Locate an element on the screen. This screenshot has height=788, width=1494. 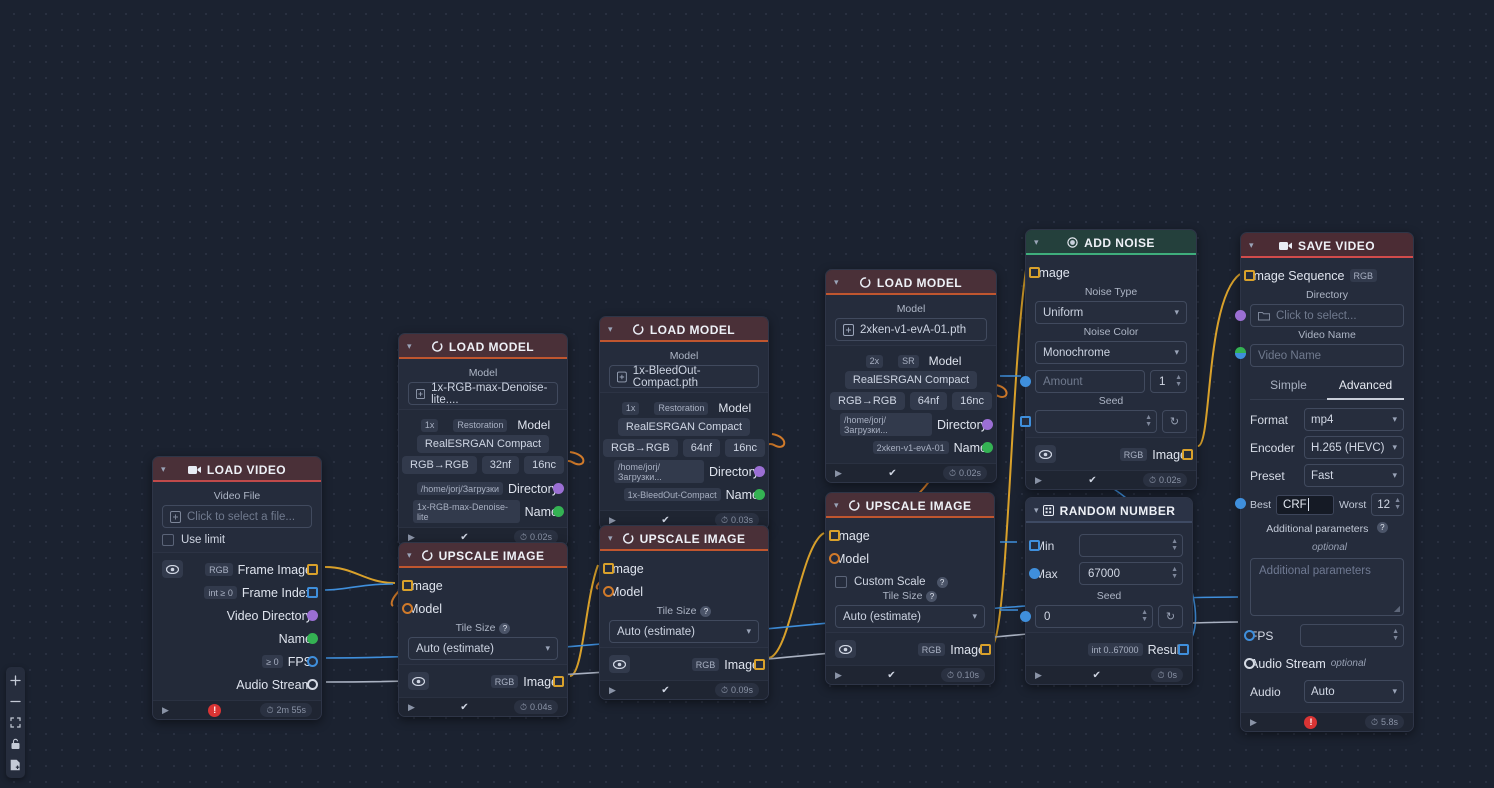
fps-row: FPS ▲ ▼ is located at coordinates (1324, 635).